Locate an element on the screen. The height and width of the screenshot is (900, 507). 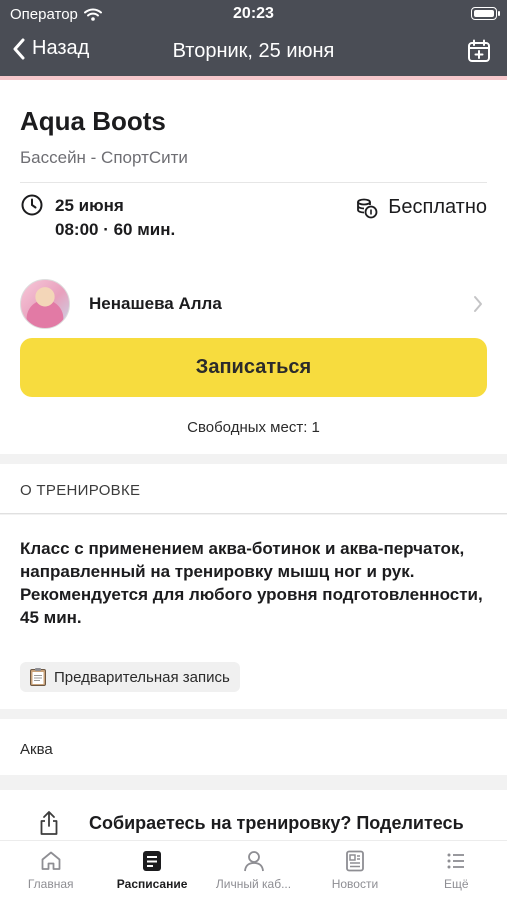
divider is located at coordinates (253, 182).